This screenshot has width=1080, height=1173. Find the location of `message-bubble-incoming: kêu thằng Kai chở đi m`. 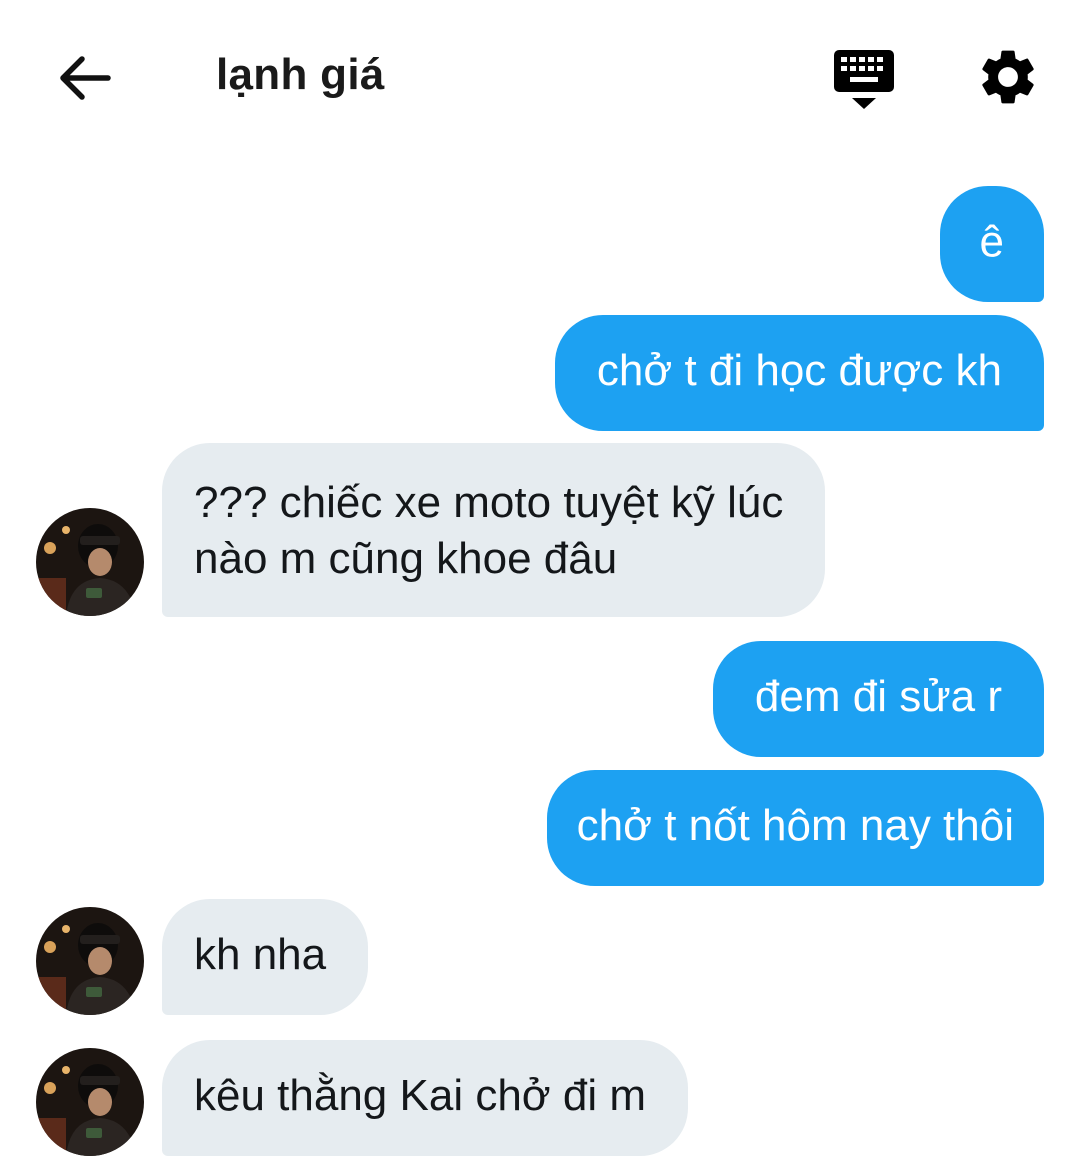

message-bubble-incoming: kêu thằng Kai chở đi m is located at coordinates (425, 1098).